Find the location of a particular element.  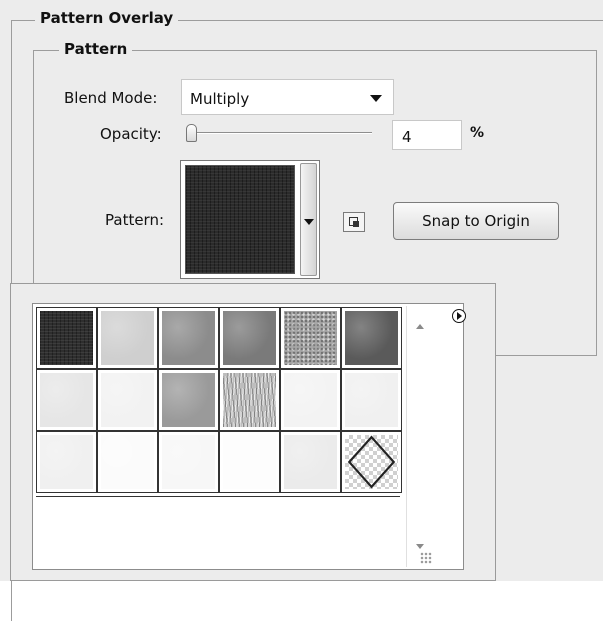

swatch-dark-gray is located at coordinates (371, 338).